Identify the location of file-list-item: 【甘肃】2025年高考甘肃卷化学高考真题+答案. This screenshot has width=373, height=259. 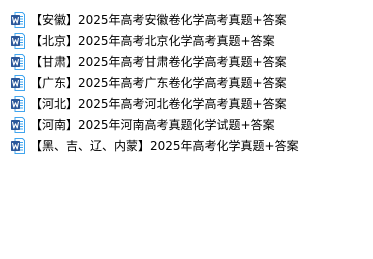
(186, 62).